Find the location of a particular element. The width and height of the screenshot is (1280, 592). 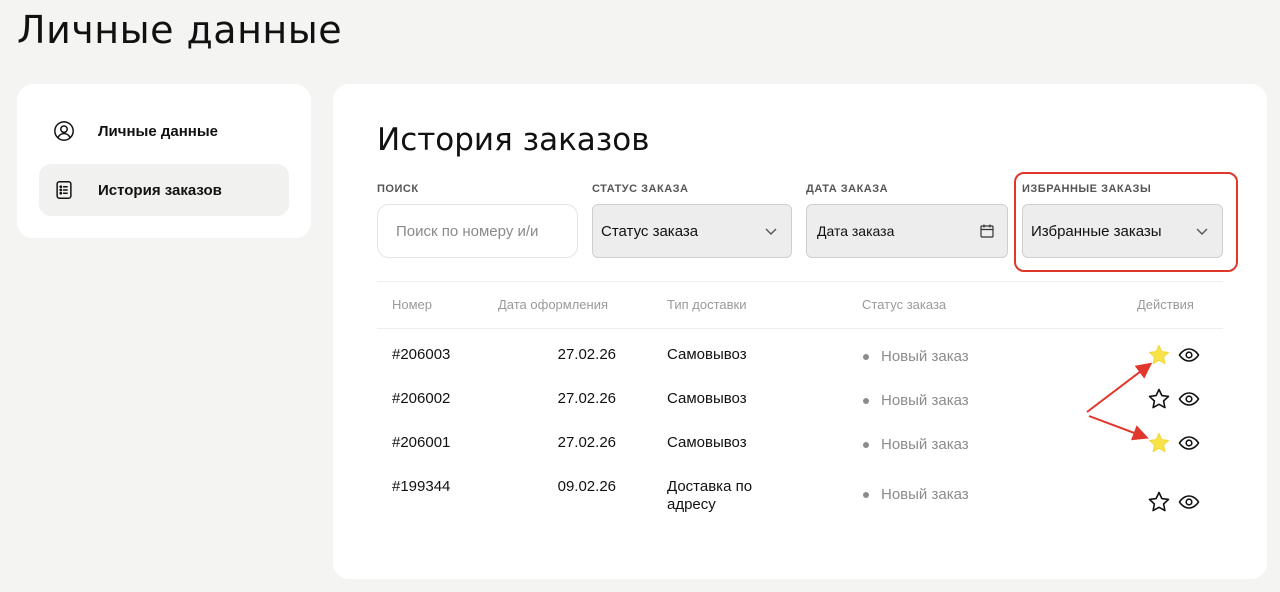

column-header-number: Номер is located at coordinates (412, 304).